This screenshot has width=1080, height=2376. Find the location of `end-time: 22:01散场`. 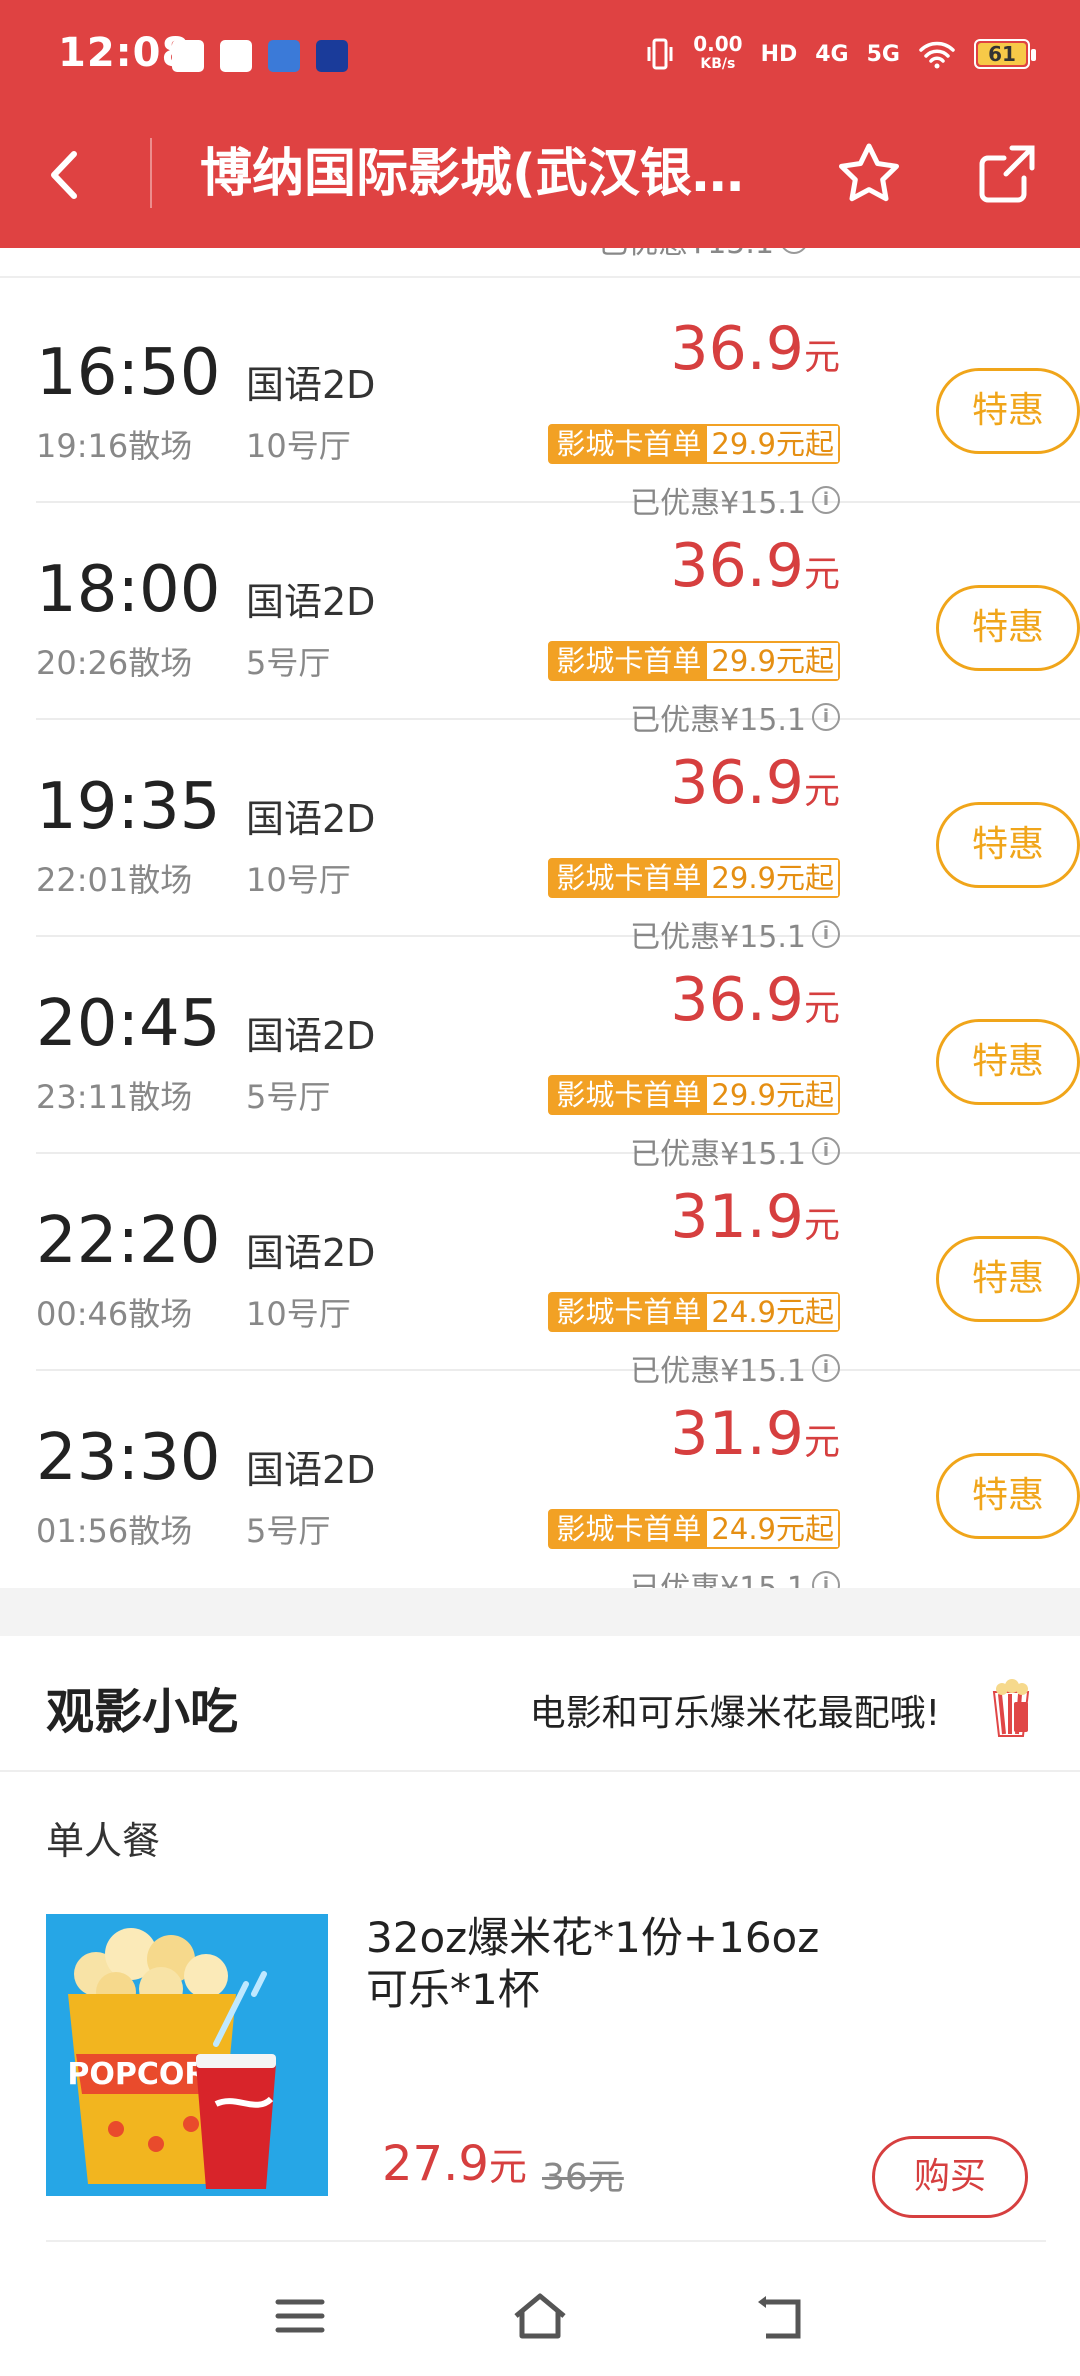

end-time: 22:01散场 is located at coordinates (114, 880).